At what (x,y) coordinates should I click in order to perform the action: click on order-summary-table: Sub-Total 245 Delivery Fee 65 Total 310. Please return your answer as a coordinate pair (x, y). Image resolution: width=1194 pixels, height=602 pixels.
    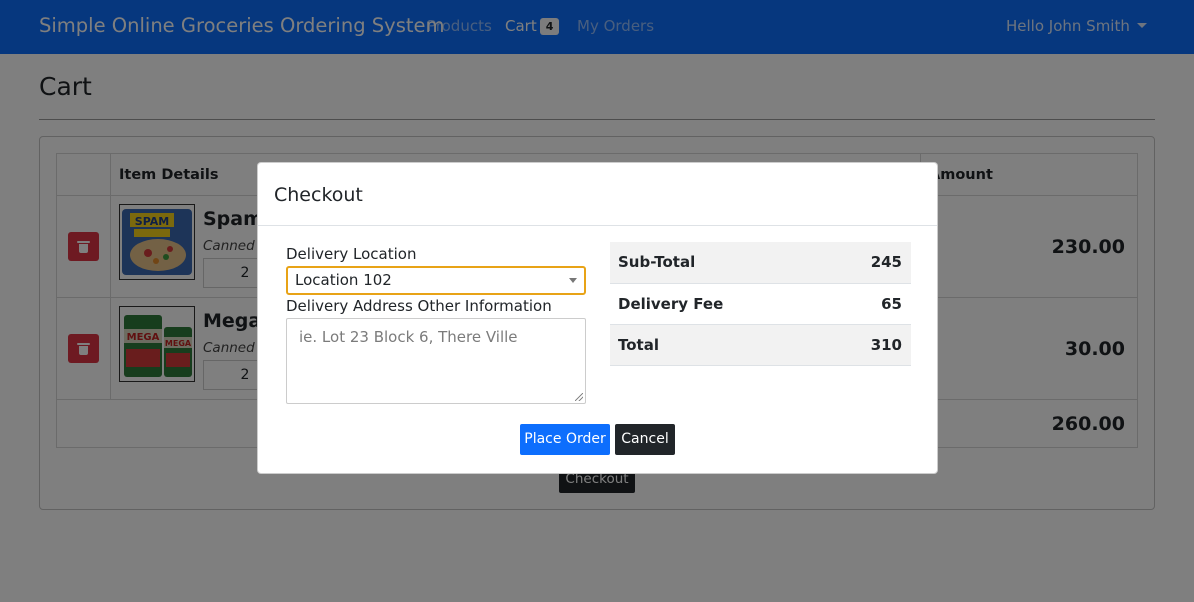
    Looking at the image, I should click on (760, 304).